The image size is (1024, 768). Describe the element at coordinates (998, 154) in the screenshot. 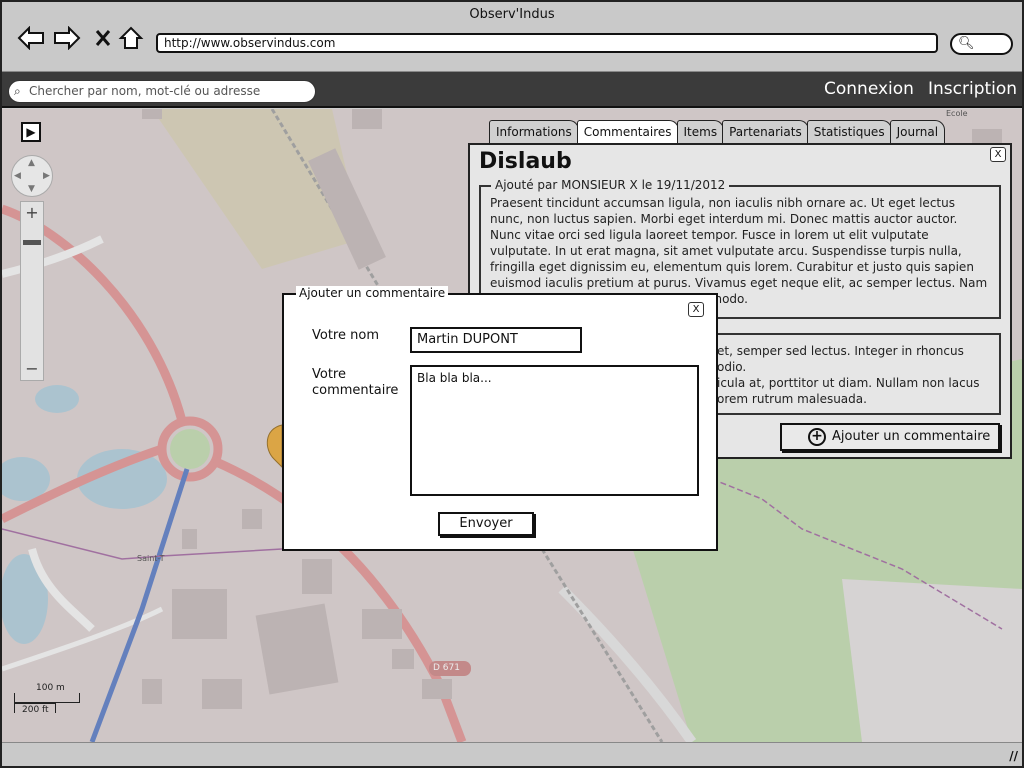

I see `panel-close-button: X` at that location.